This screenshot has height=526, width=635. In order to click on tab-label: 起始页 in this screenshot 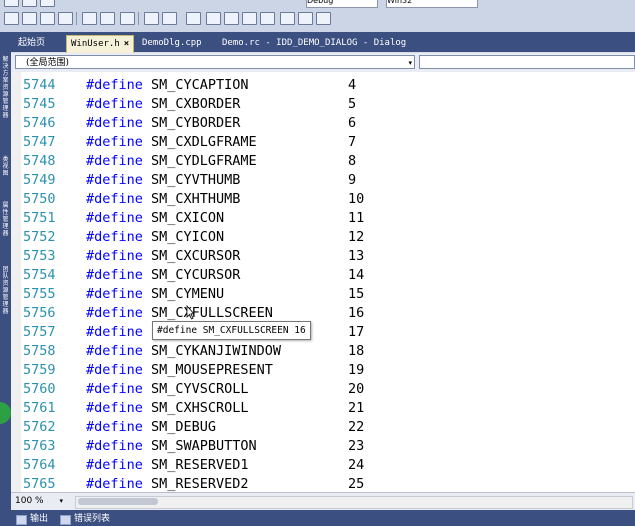, I will do `click(32, 43)`.